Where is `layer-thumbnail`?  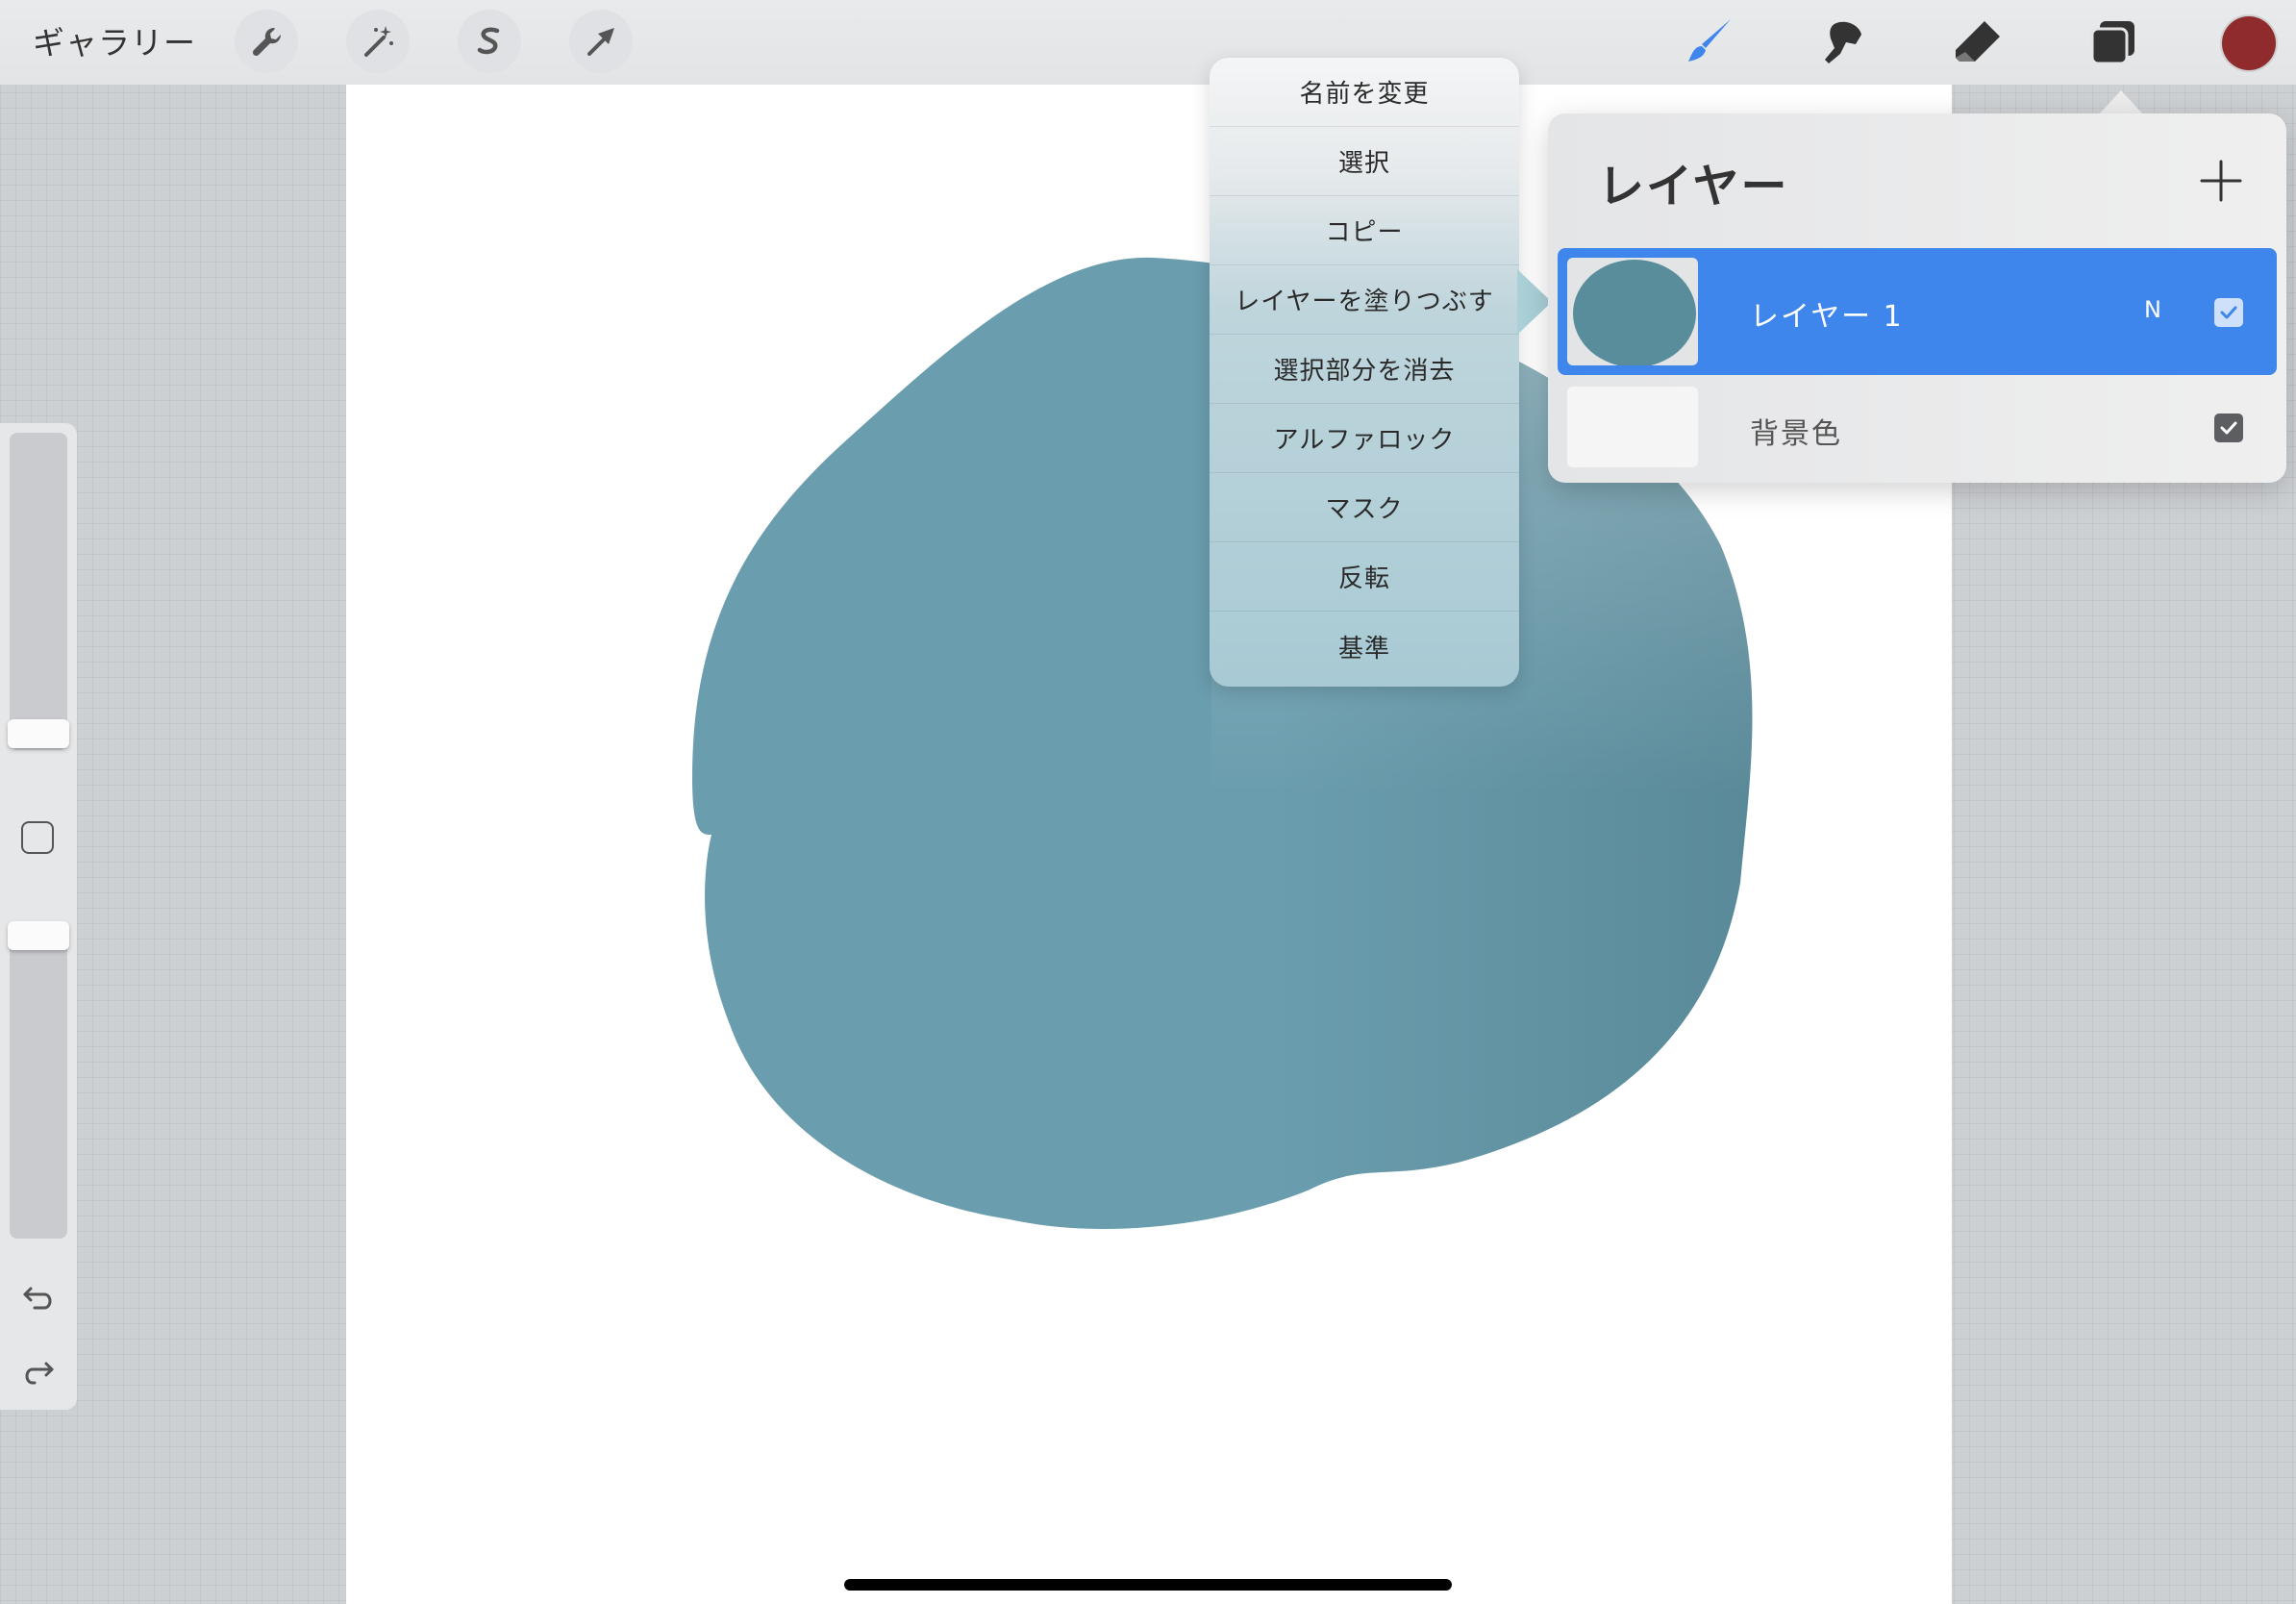 layer-thumbnail is located at coordinates (1632, 311).